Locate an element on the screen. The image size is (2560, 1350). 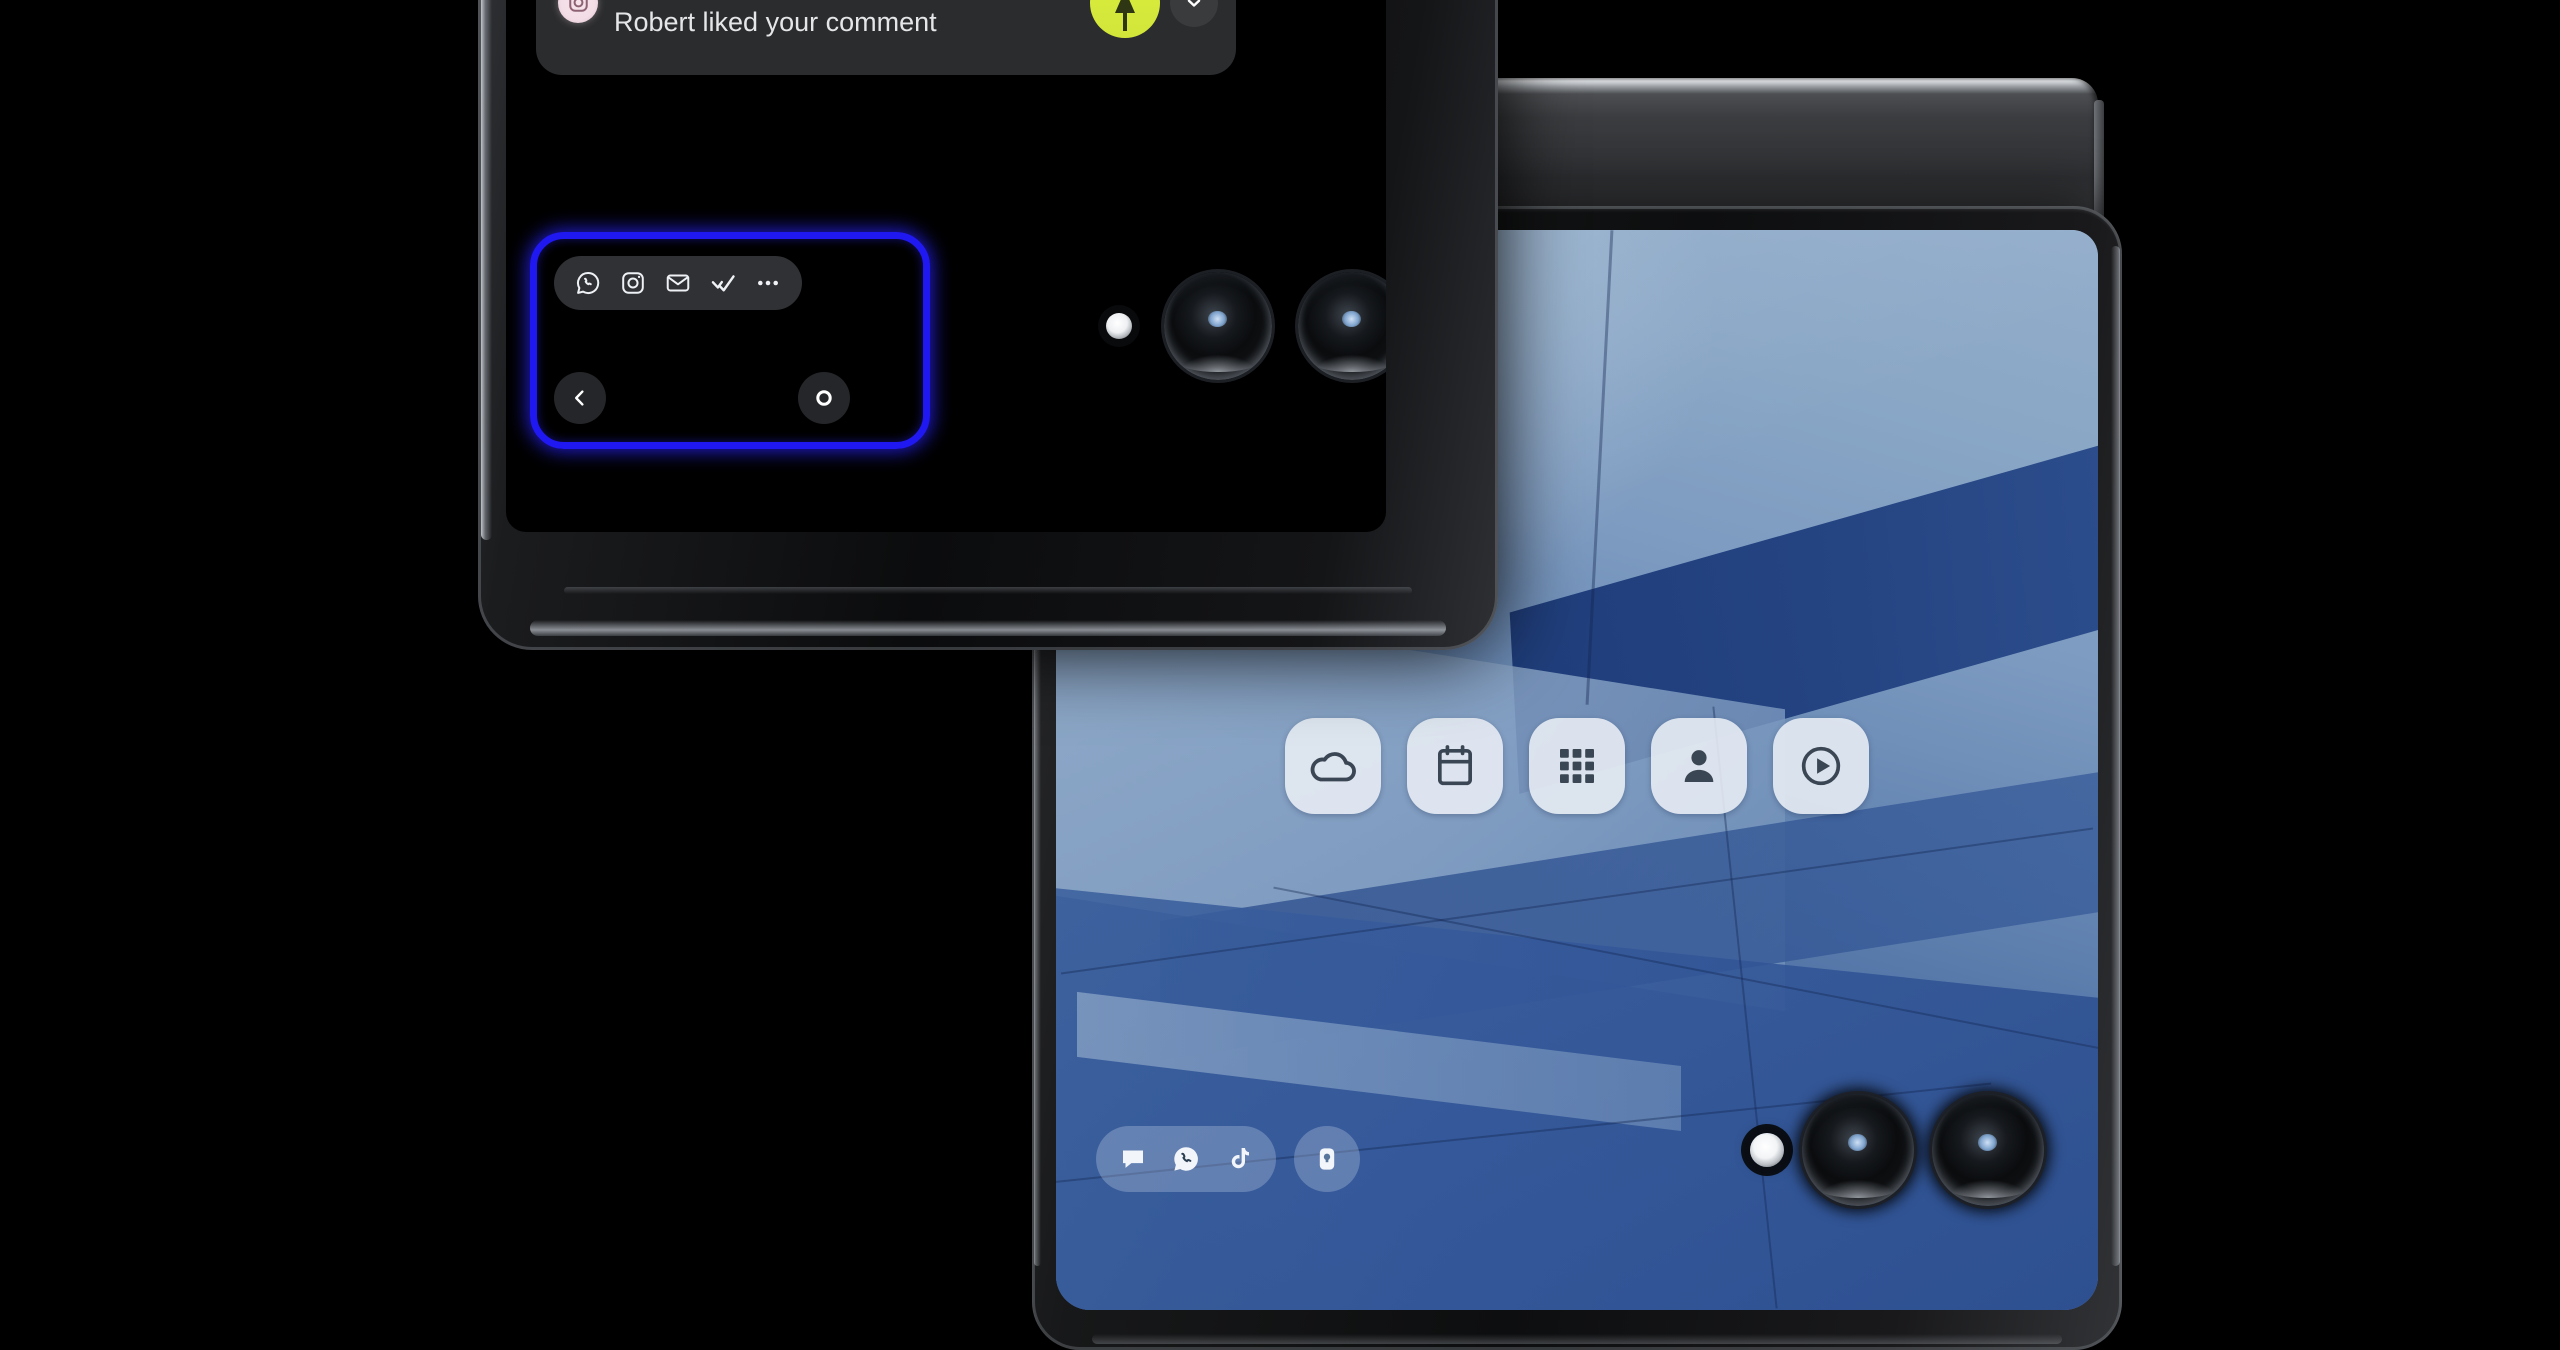
dock-pill-secondary is located at coordinates (1327, 1159).